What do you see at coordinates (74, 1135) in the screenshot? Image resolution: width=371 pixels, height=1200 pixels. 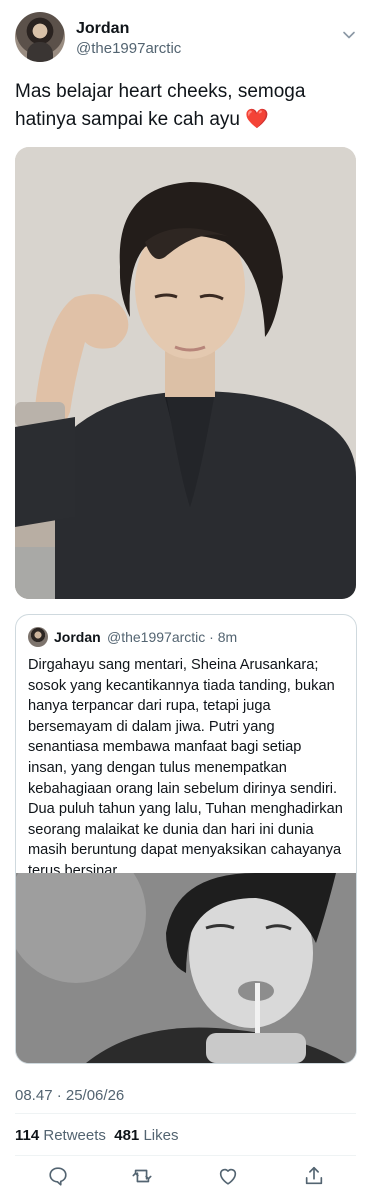 I see `retweets-label: Retweets` at bounding box center [74, 1135].